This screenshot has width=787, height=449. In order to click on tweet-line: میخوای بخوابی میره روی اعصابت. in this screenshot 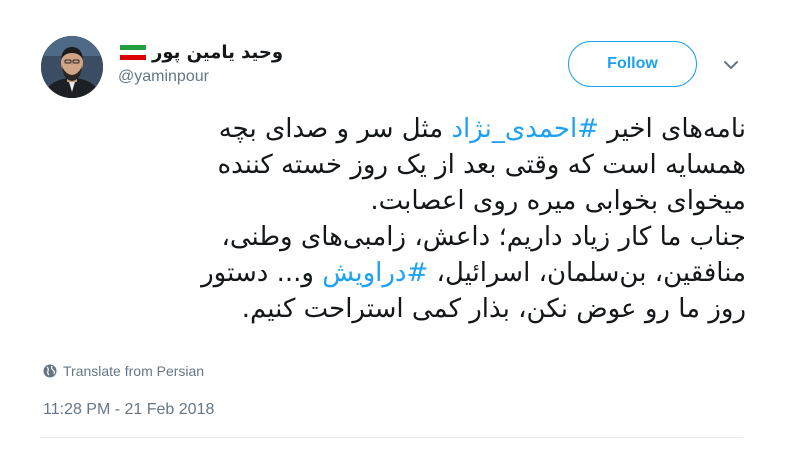, I will do `click(393, 201)`.